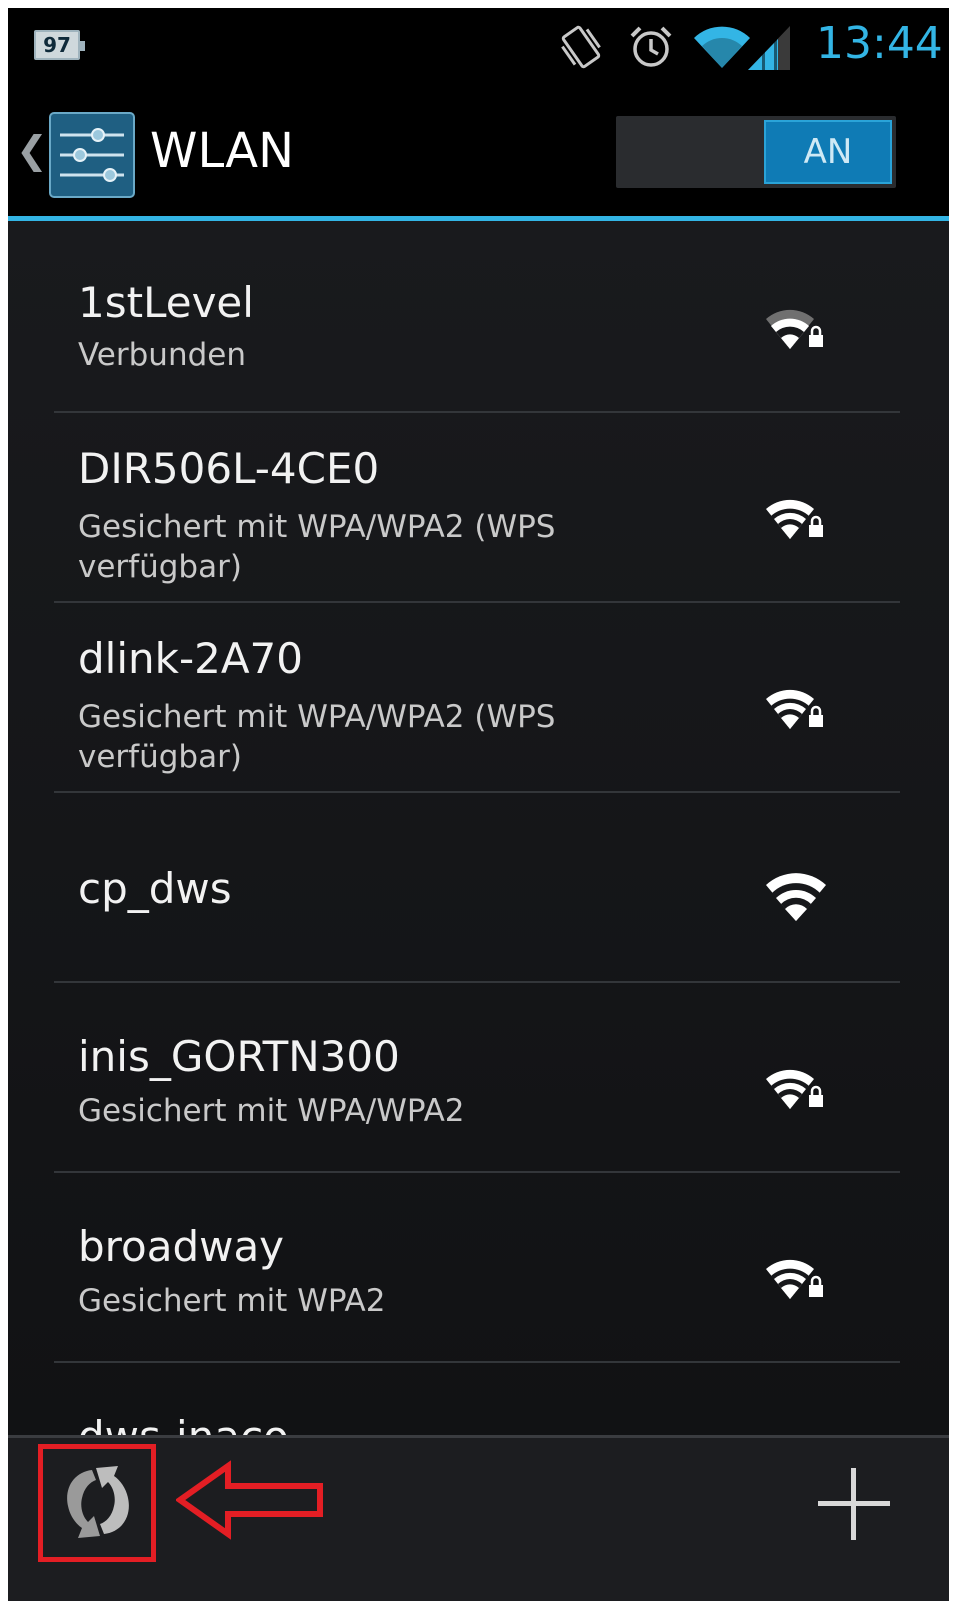 The height and width of the screenshot is (1601, 957). Describe the element at coordinates (477, 1078) in the screenshot. I see `network-item: inis_GORTN300 Gesichert mit WPA/WPA2` at that location.